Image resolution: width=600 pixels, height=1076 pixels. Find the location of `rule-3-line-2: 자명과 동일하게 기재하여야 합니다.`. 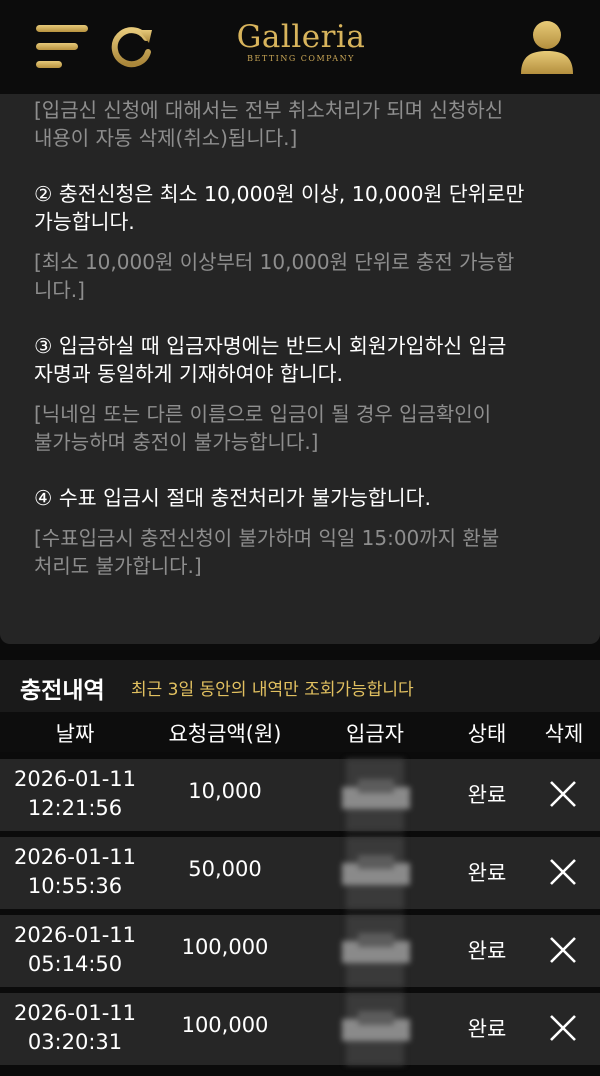

rule-3-line-2: 자명과 동일하게 기재하여야 합니다. is located at coordinates (188, 374).